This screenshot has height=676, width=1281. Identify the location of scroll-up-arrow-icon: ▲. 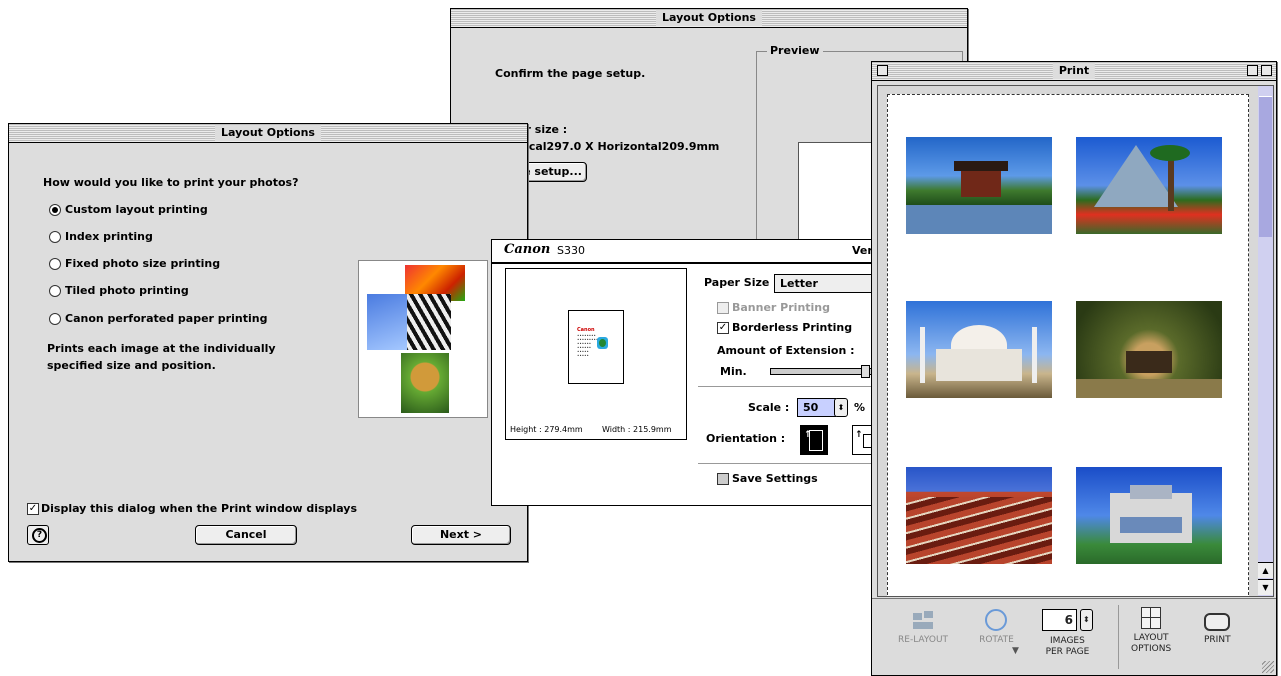
(1265, 570).